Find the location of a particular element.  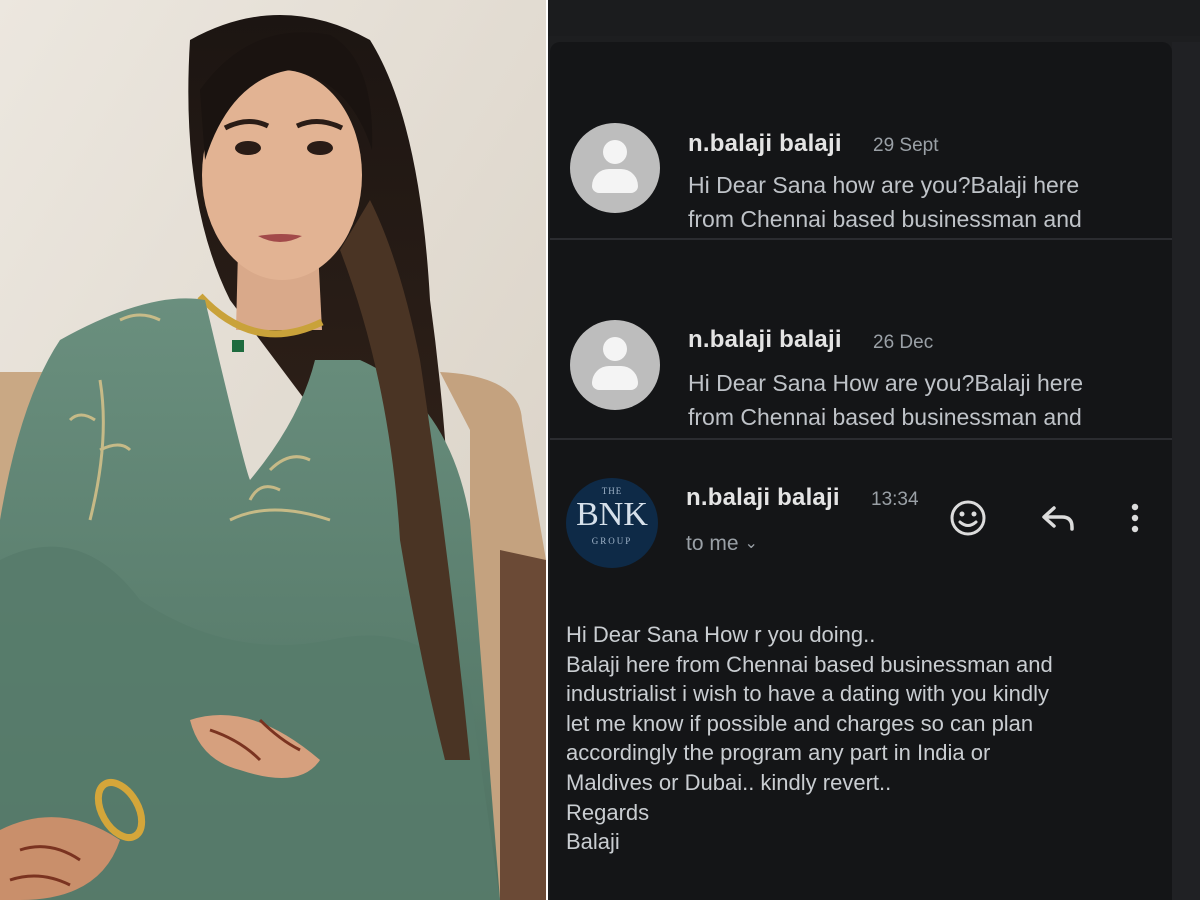

body-line: Balaji is located at coordinates (593, 842).